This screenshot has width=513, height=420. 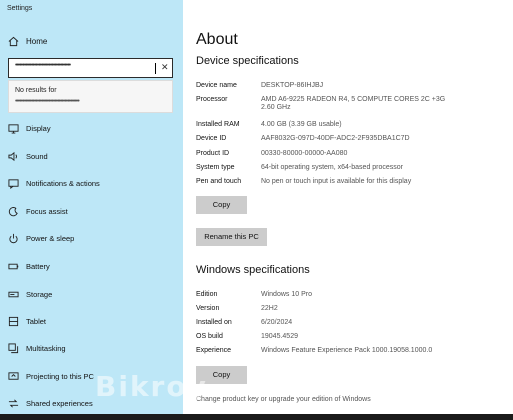 I want to click on spec-value: 00330-80000-00000-AA080, so click(x=304, y=153).